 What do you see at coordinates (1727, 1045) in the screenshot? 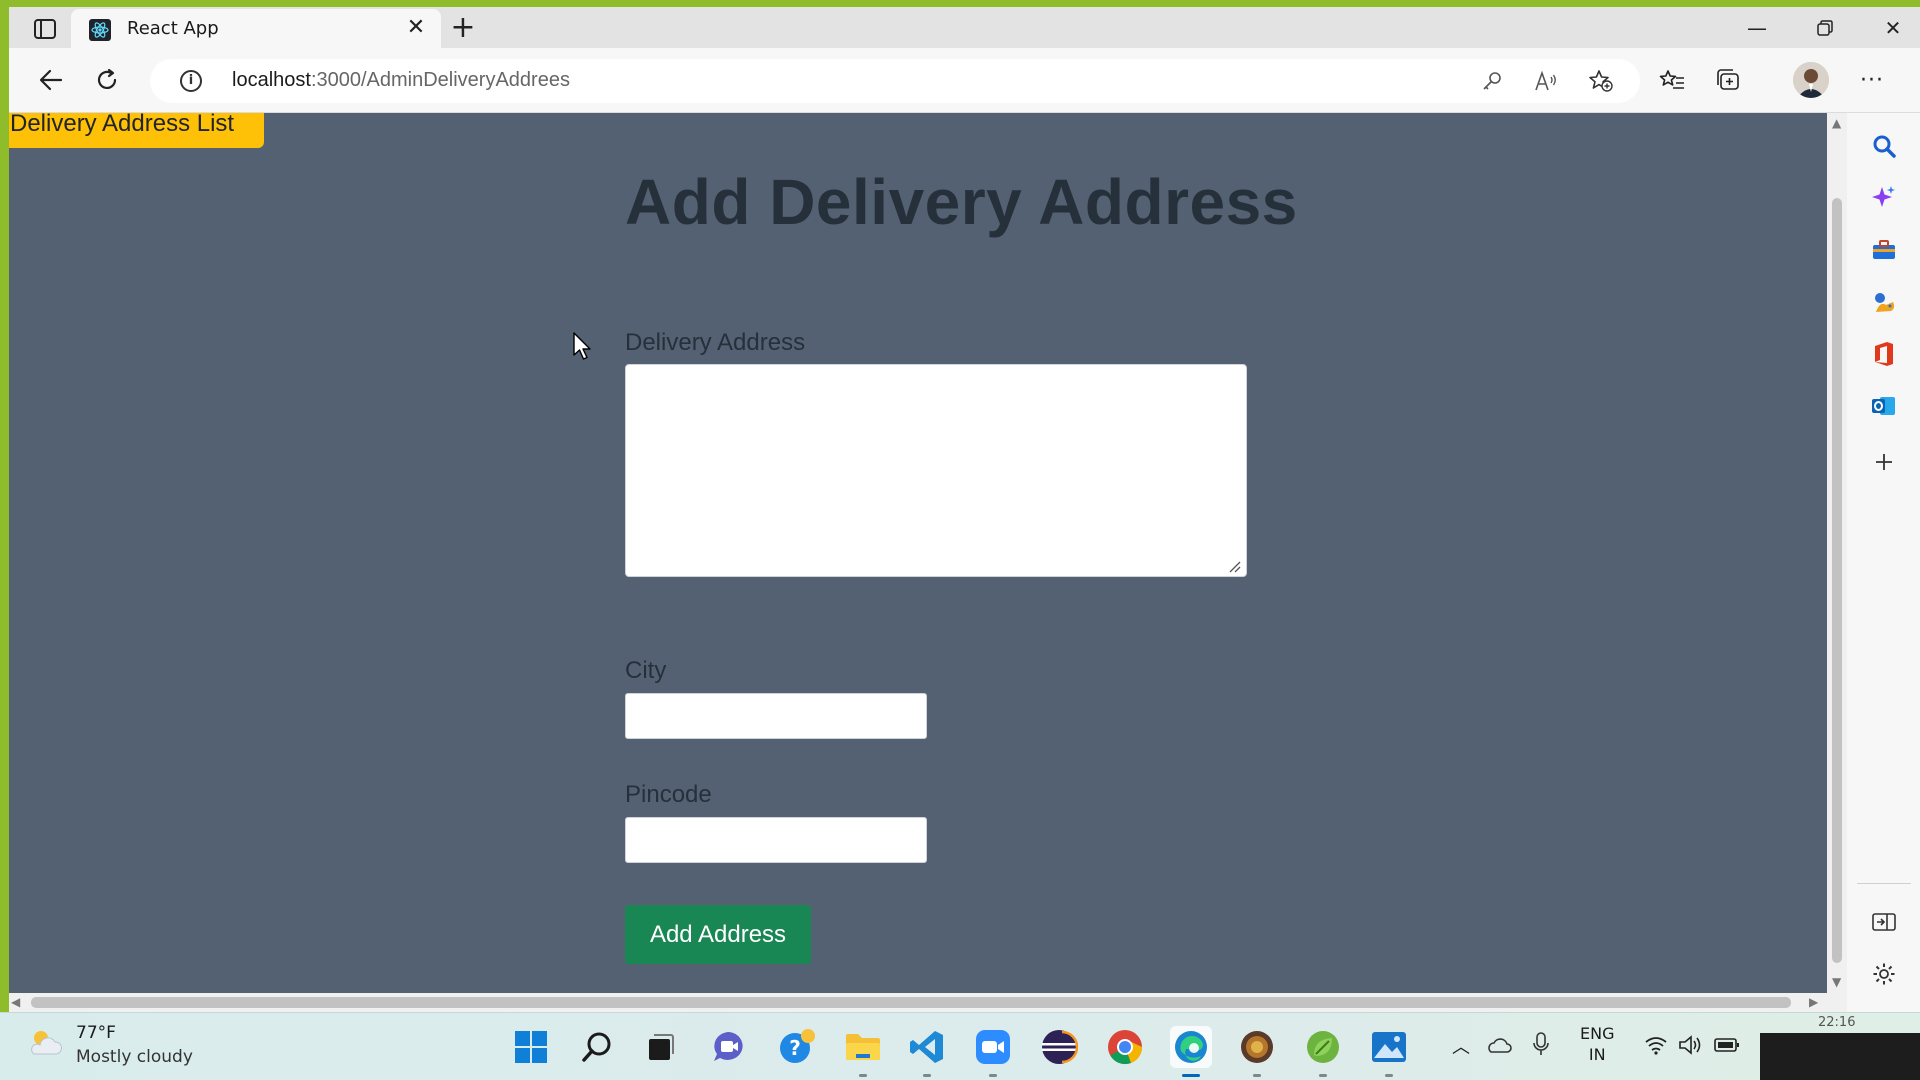
I see `battery-icon` at bounding box center [1727, 1045].